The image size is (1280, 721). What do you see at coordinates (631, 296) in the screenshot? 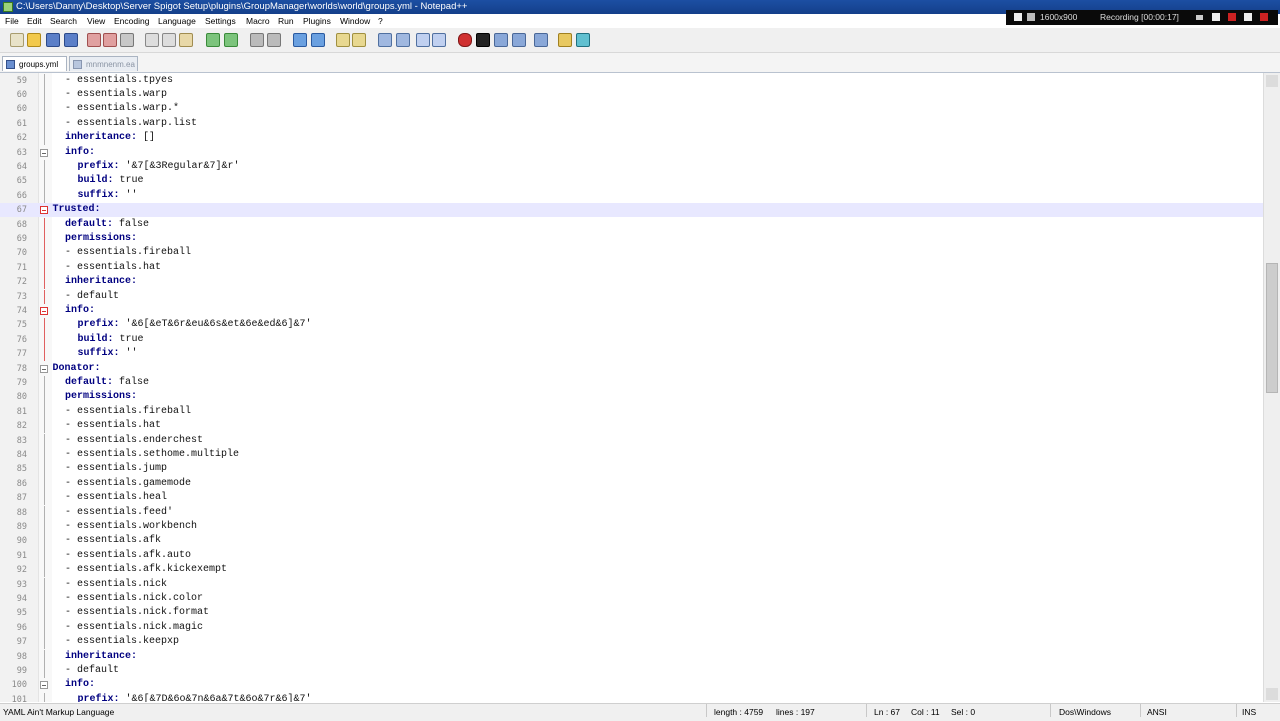
I see `code-line: 73 - default` at bounding box center [631, 296].